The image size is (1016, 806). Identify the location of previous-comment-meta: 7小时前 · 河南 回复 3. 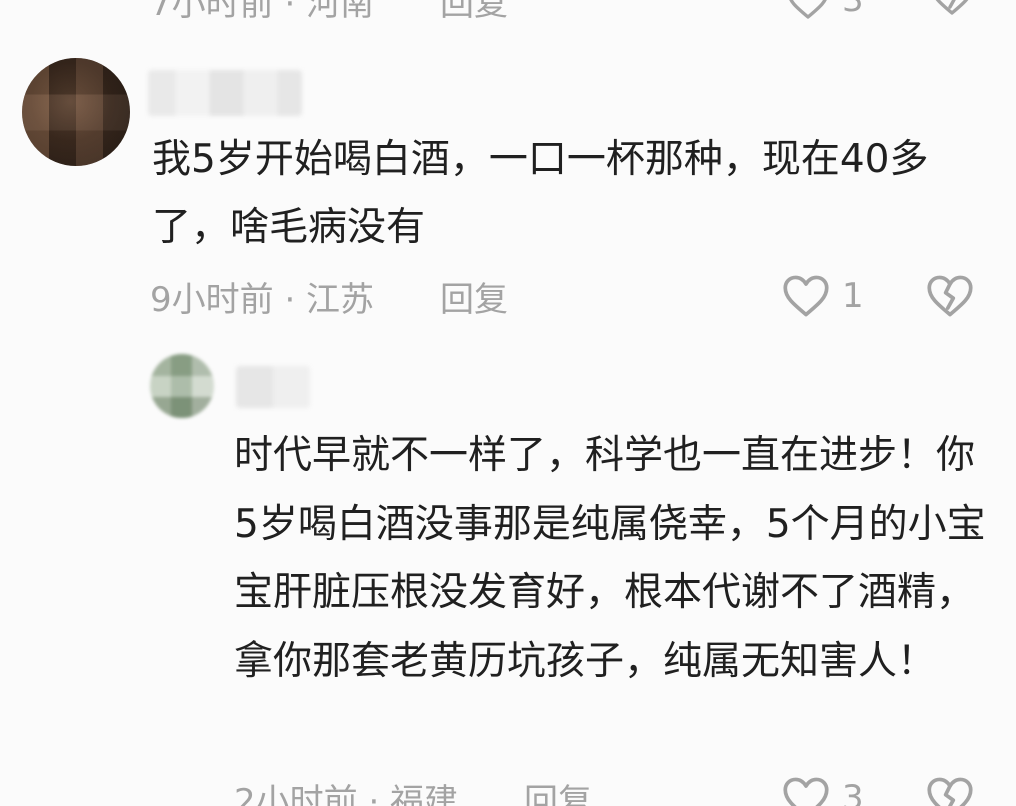
(559, 12).